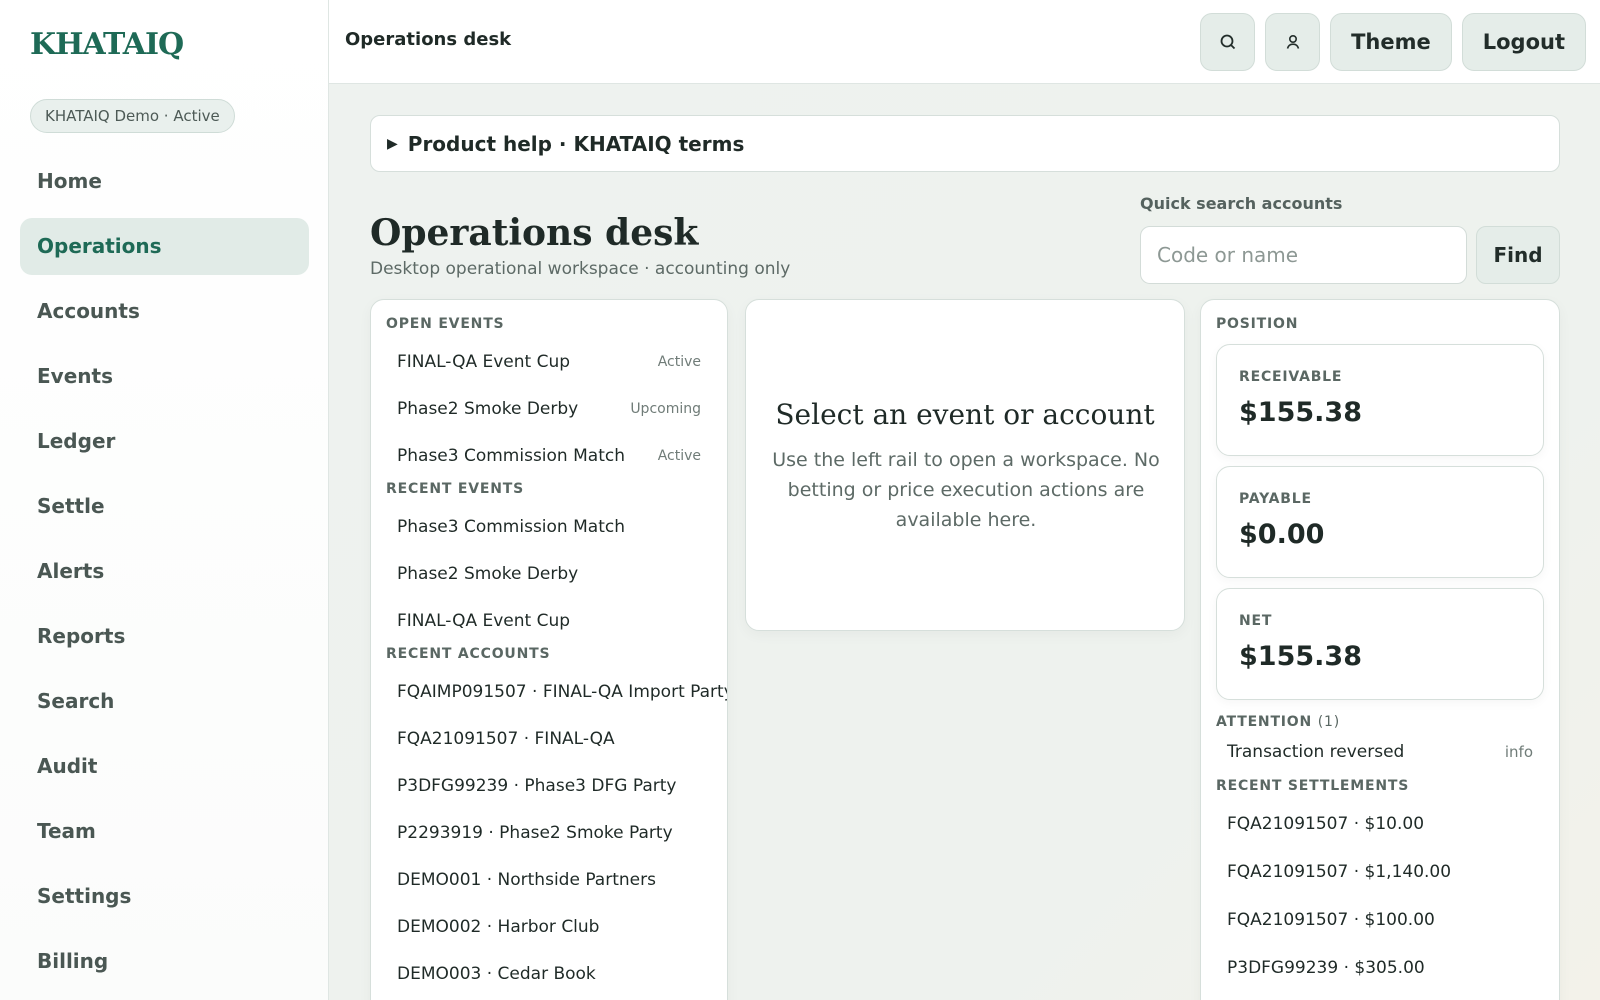 Image resolution: width=1600 pixels, height=1000 pixels. Describe the element at coordinates (1380, 920) in the screenshot. I see `settlement-row: FQA21091507 · $100.00` at that location.